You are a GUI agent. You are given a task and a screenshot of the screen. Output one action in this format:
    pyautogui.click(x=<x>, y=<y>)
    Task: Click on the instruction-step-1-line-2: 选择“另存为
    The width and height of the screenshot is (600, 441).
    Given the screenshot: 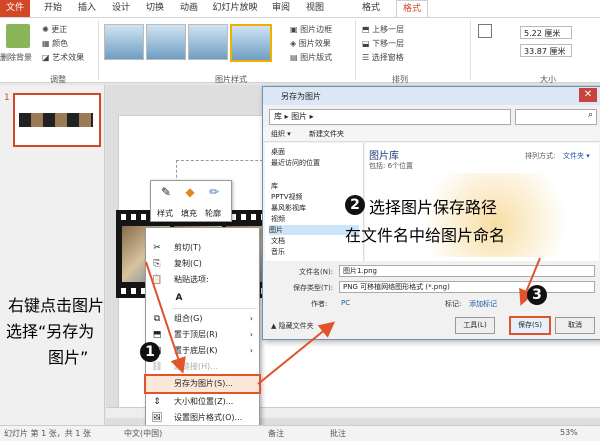 What is the action you would take?
    pyautogui.click(x=50, y=331)
    